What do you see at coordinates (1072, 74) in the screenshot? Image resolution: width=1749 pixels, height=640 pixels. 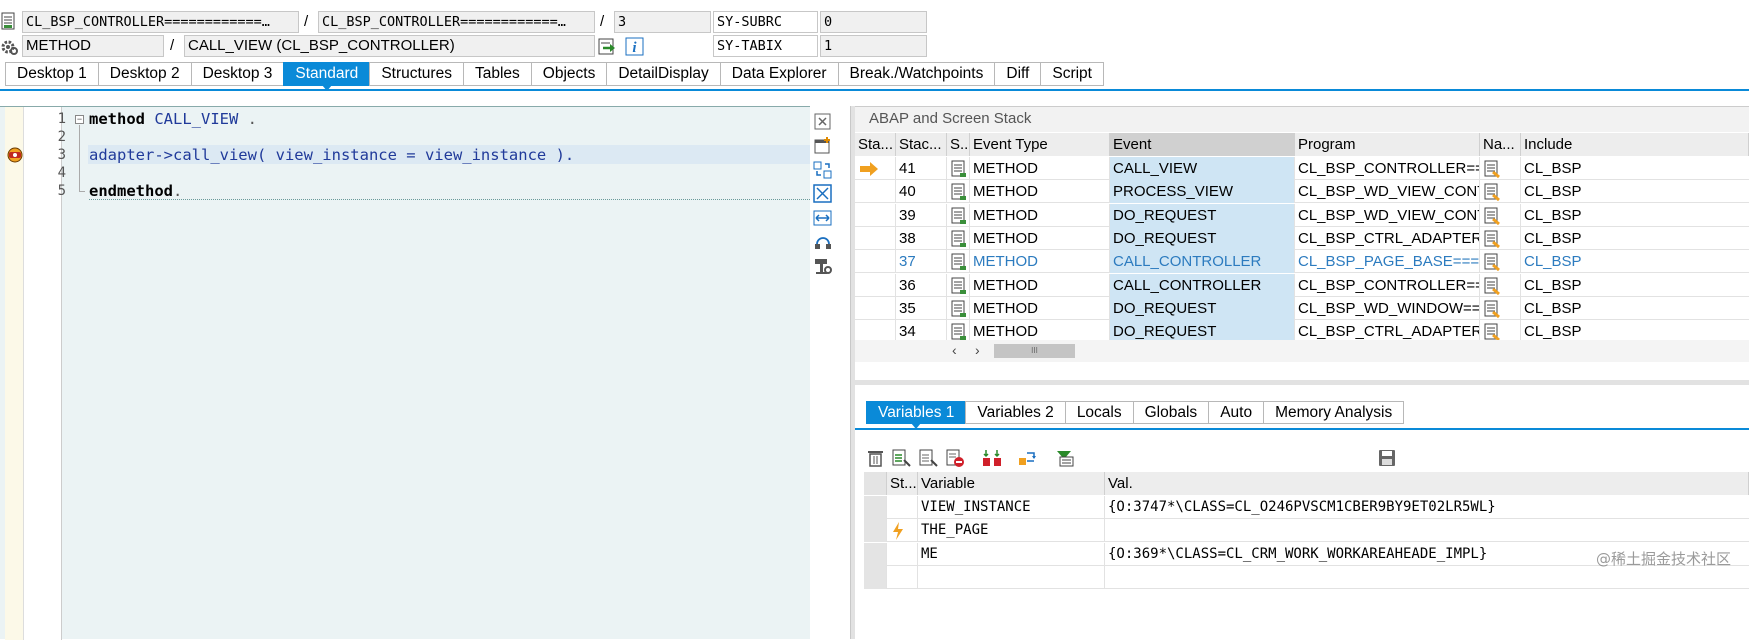 I see `tab-script: Script` at bounding box center [1072, 74].